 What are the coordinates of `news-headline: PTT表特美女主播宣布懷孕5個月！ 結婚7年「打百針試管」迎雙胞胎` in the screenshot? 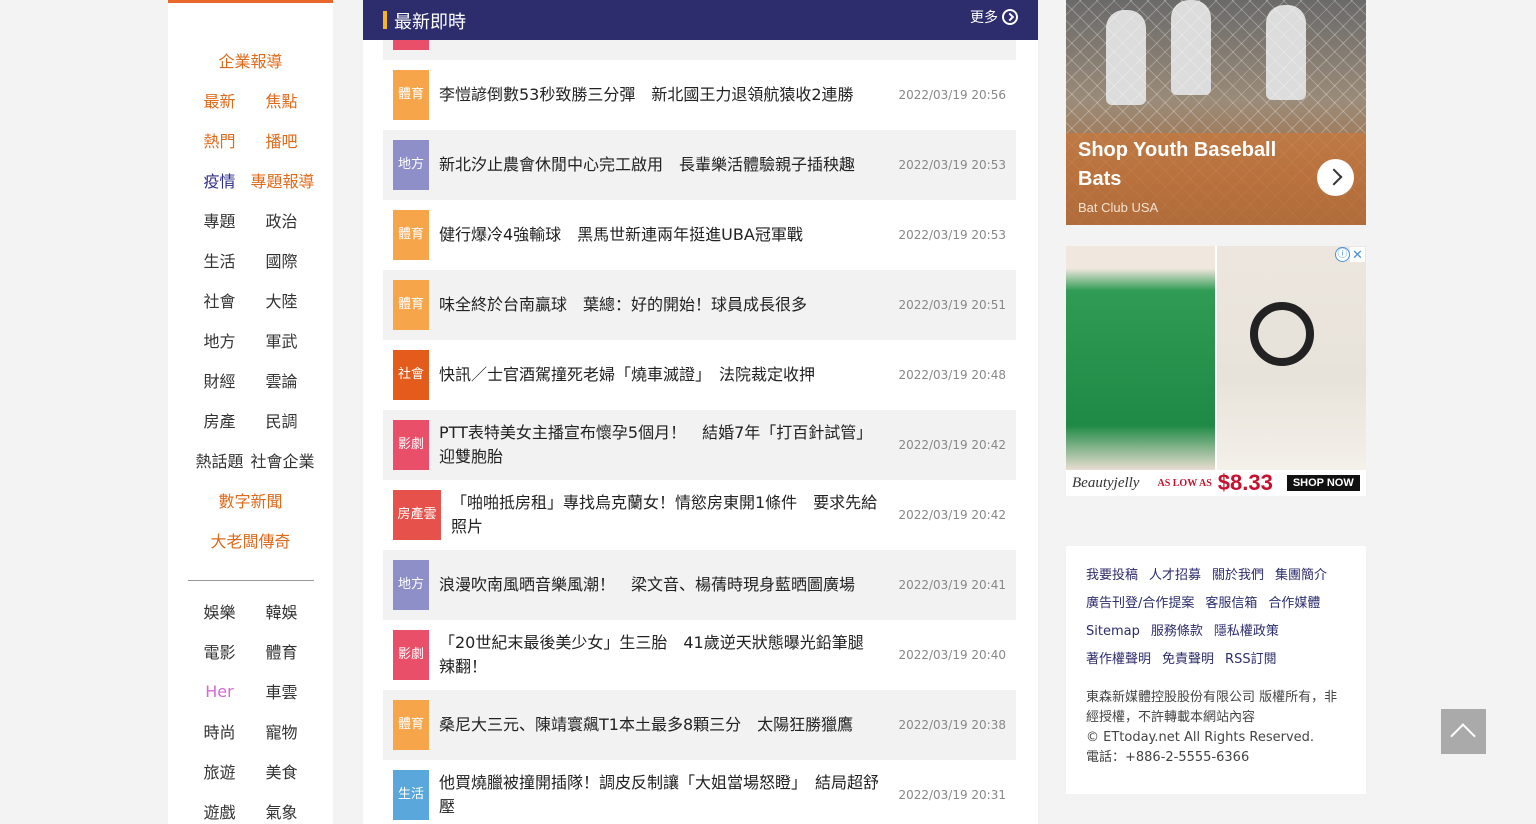 It's located at (659, 445).